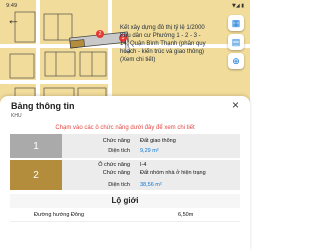 The image size is (320, 250). I want to click on overlay-line: hoạch - kiến trúc và giao thông), so click(162, 52).